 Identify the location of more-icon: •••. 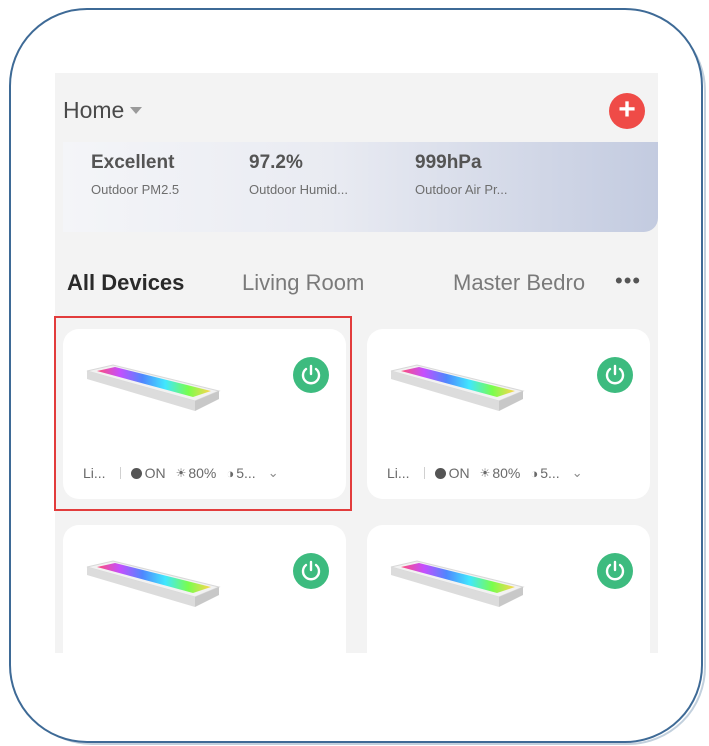
(628, 281).